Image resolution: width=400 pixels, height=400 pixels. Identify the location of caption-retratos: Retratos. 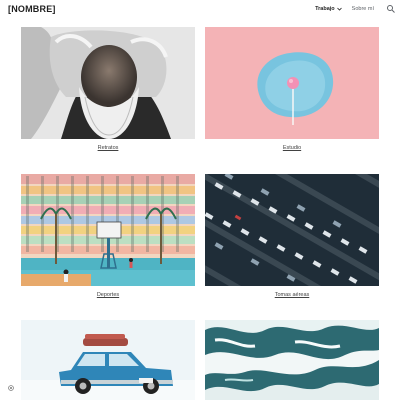
(108, 148).